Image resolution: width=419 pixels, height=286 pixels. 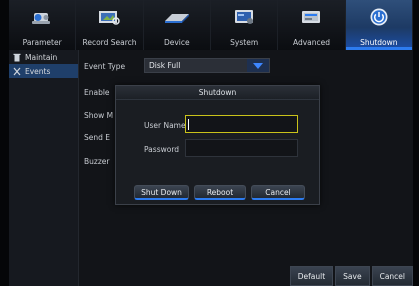 What do you see at coordinates (97, 161) in the screenshot?
I see `buzzer-label: Buzzer` at bounding box center [97, 161].